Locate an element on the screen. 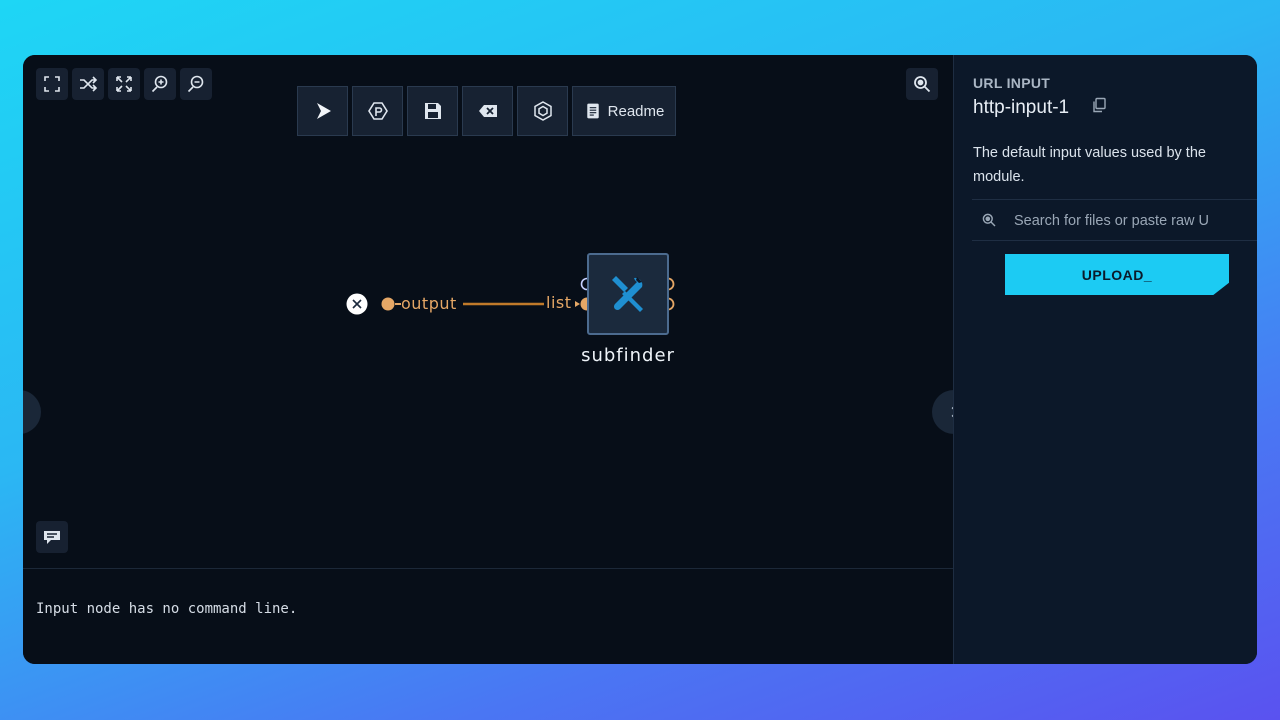 The height and width of the screenshot is (720, 1280). panel-heading: URL INPUT is located at coordinates (1012, 83).